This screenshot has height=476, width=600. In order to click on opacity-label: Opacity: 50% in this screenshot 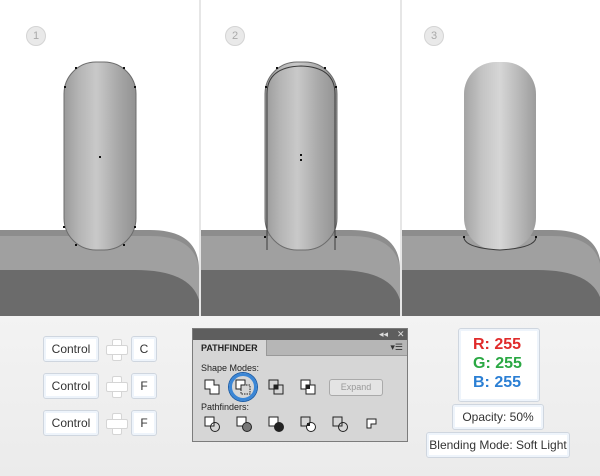, I will do `click(498, 417)`.